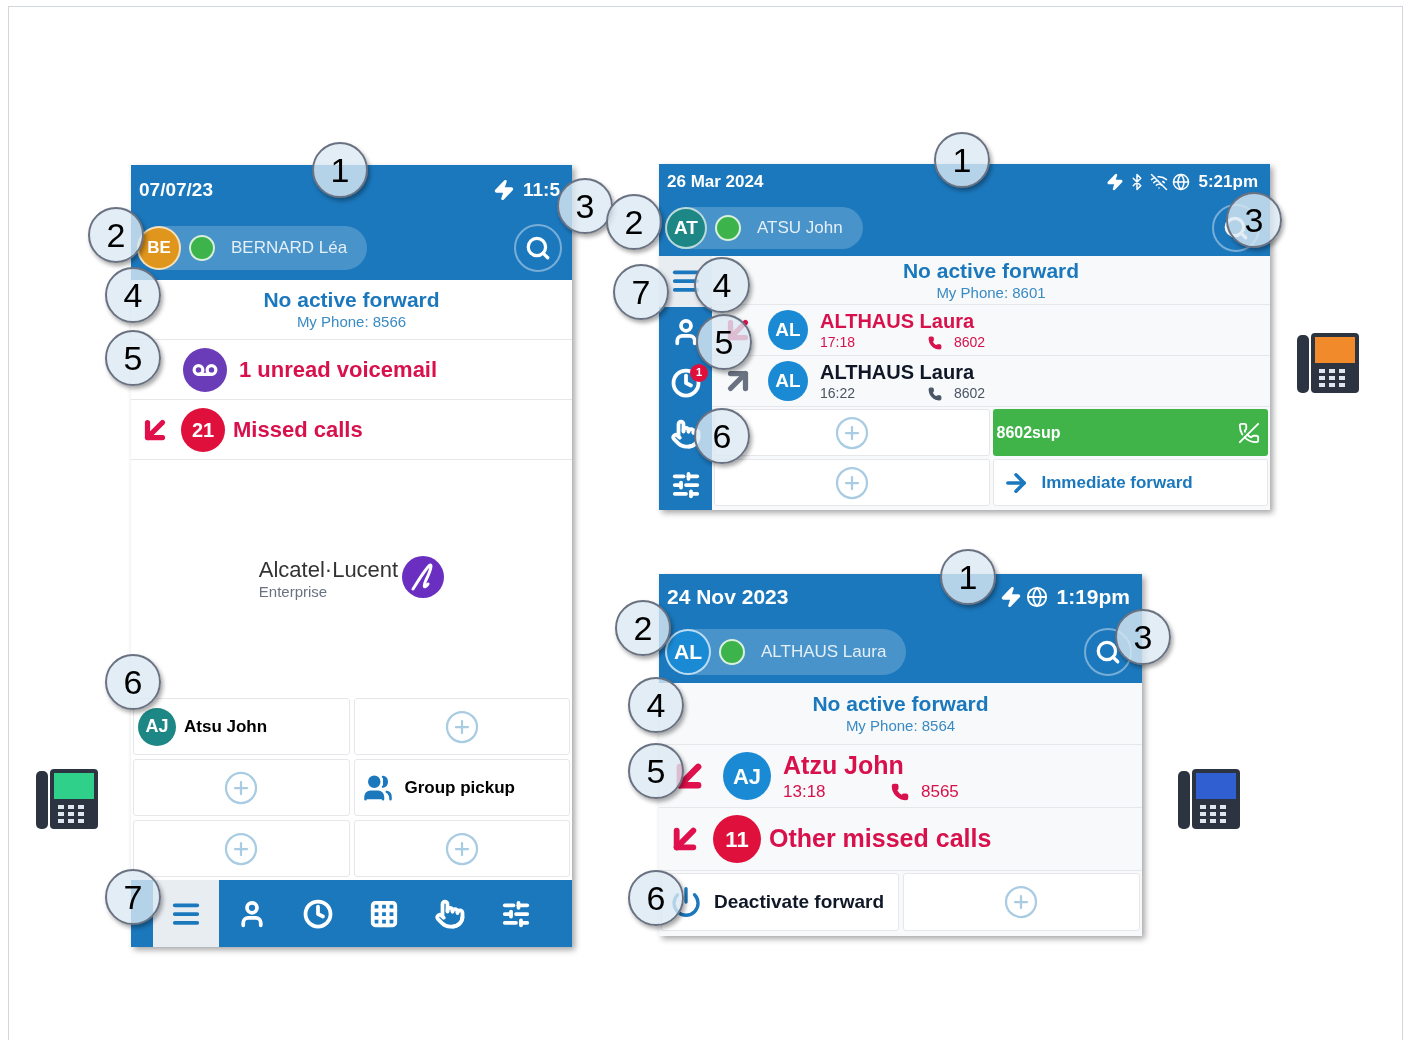 This screenshot has width=1407, height=1040. What do you see at coordinates (338, 370) in the screenshot?
I see `voicemail-text: 1 unread voicemail` at bounding box center [338, 370].